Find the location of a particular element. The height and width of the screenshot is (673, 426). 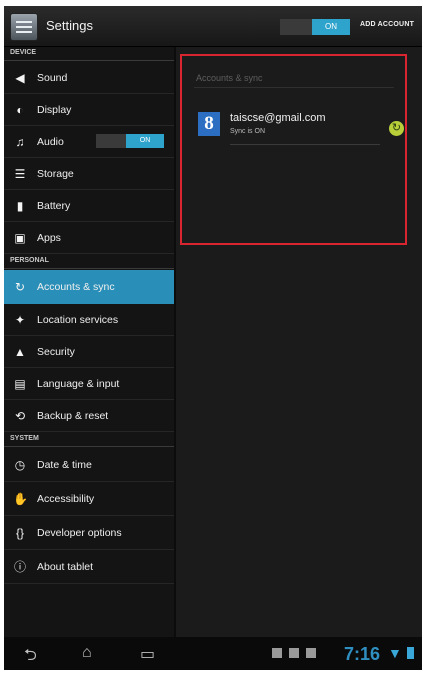

sidebar-item-date-time: ◷ Date & time is located at coordinates (89, 465).